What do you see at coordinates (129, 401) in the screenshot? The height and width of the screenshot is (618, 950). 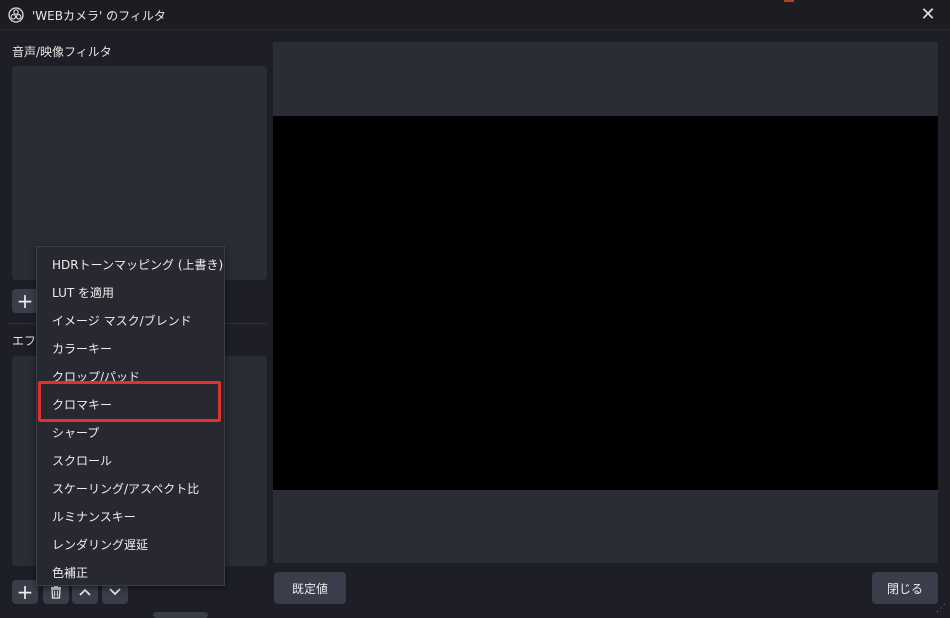 I see `chroma-key-highlight` at bounding box center [129, 401].